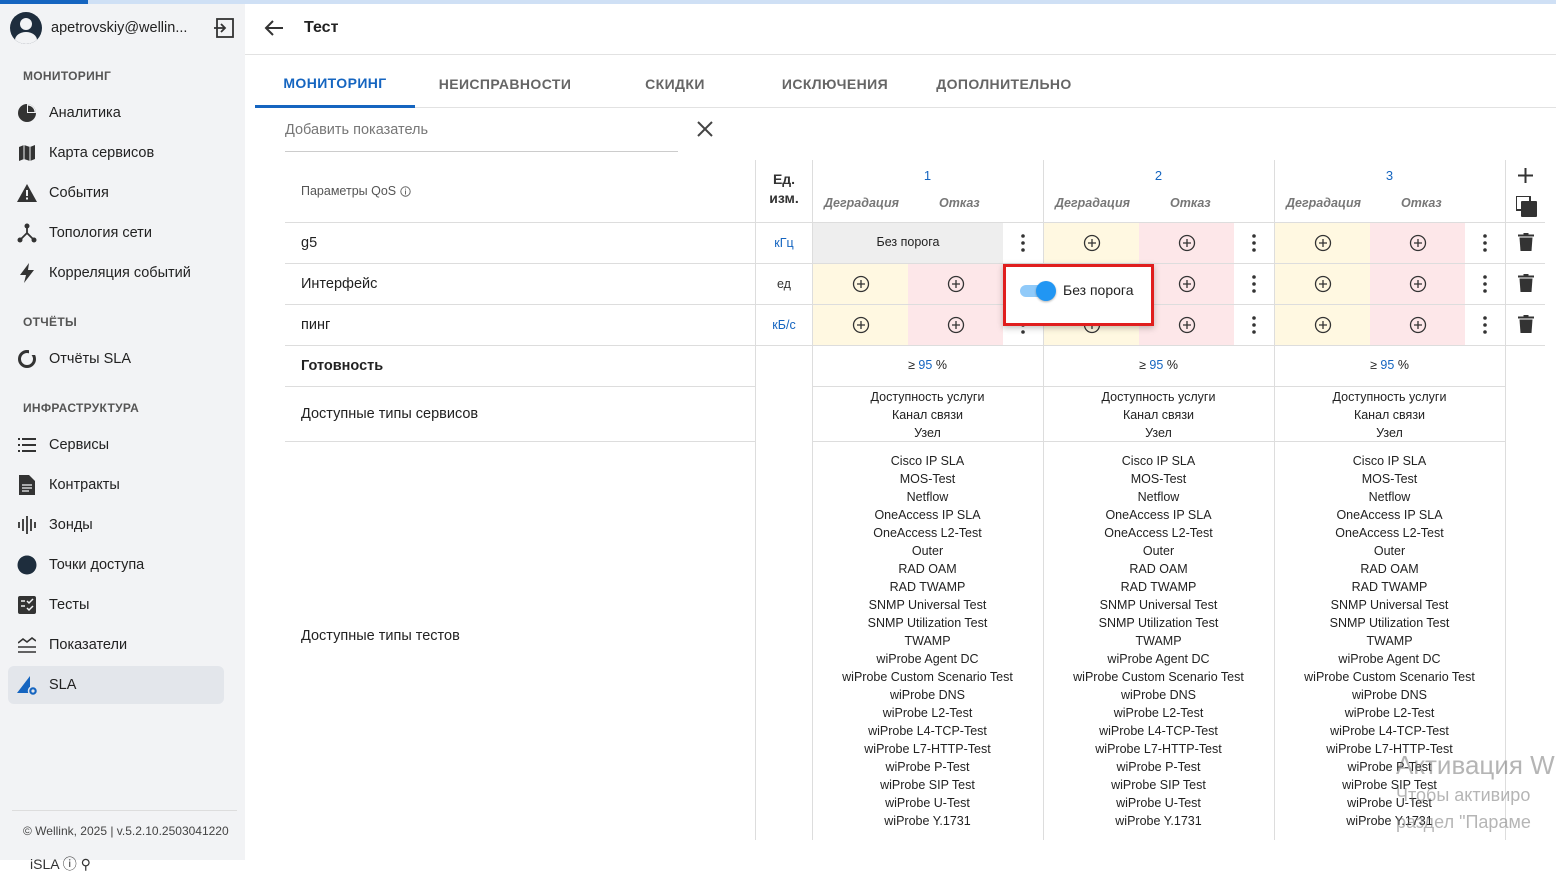  Describe the element at coordinates (1389, 415) in the screenshot. I see `services-list: Доступность услуги Канал связи Узел` at that location.